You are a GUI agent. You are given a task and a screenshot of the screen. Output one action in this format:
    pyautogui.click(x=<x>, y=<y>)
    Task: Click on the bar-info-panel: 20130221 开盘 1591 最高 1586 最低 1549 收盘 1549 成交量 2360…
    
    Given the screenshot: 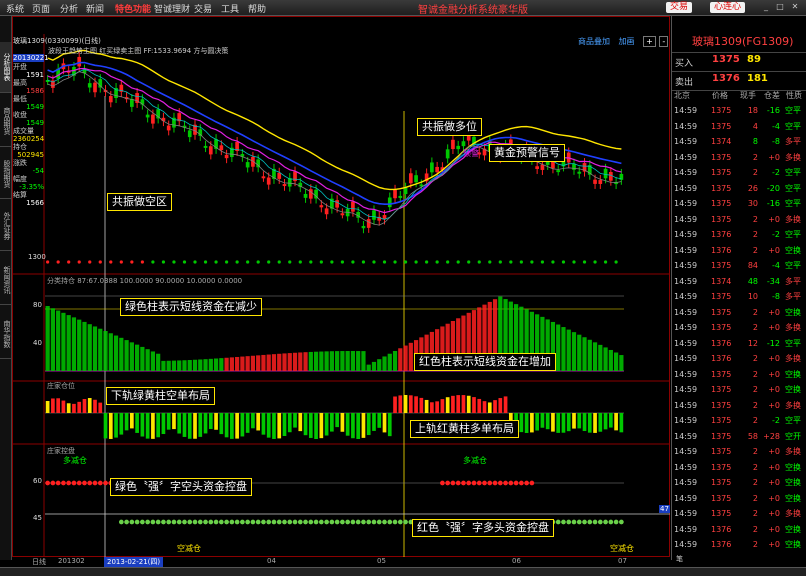 What is the action you would take?
    pyautogui.click(x=31, y=130)
    